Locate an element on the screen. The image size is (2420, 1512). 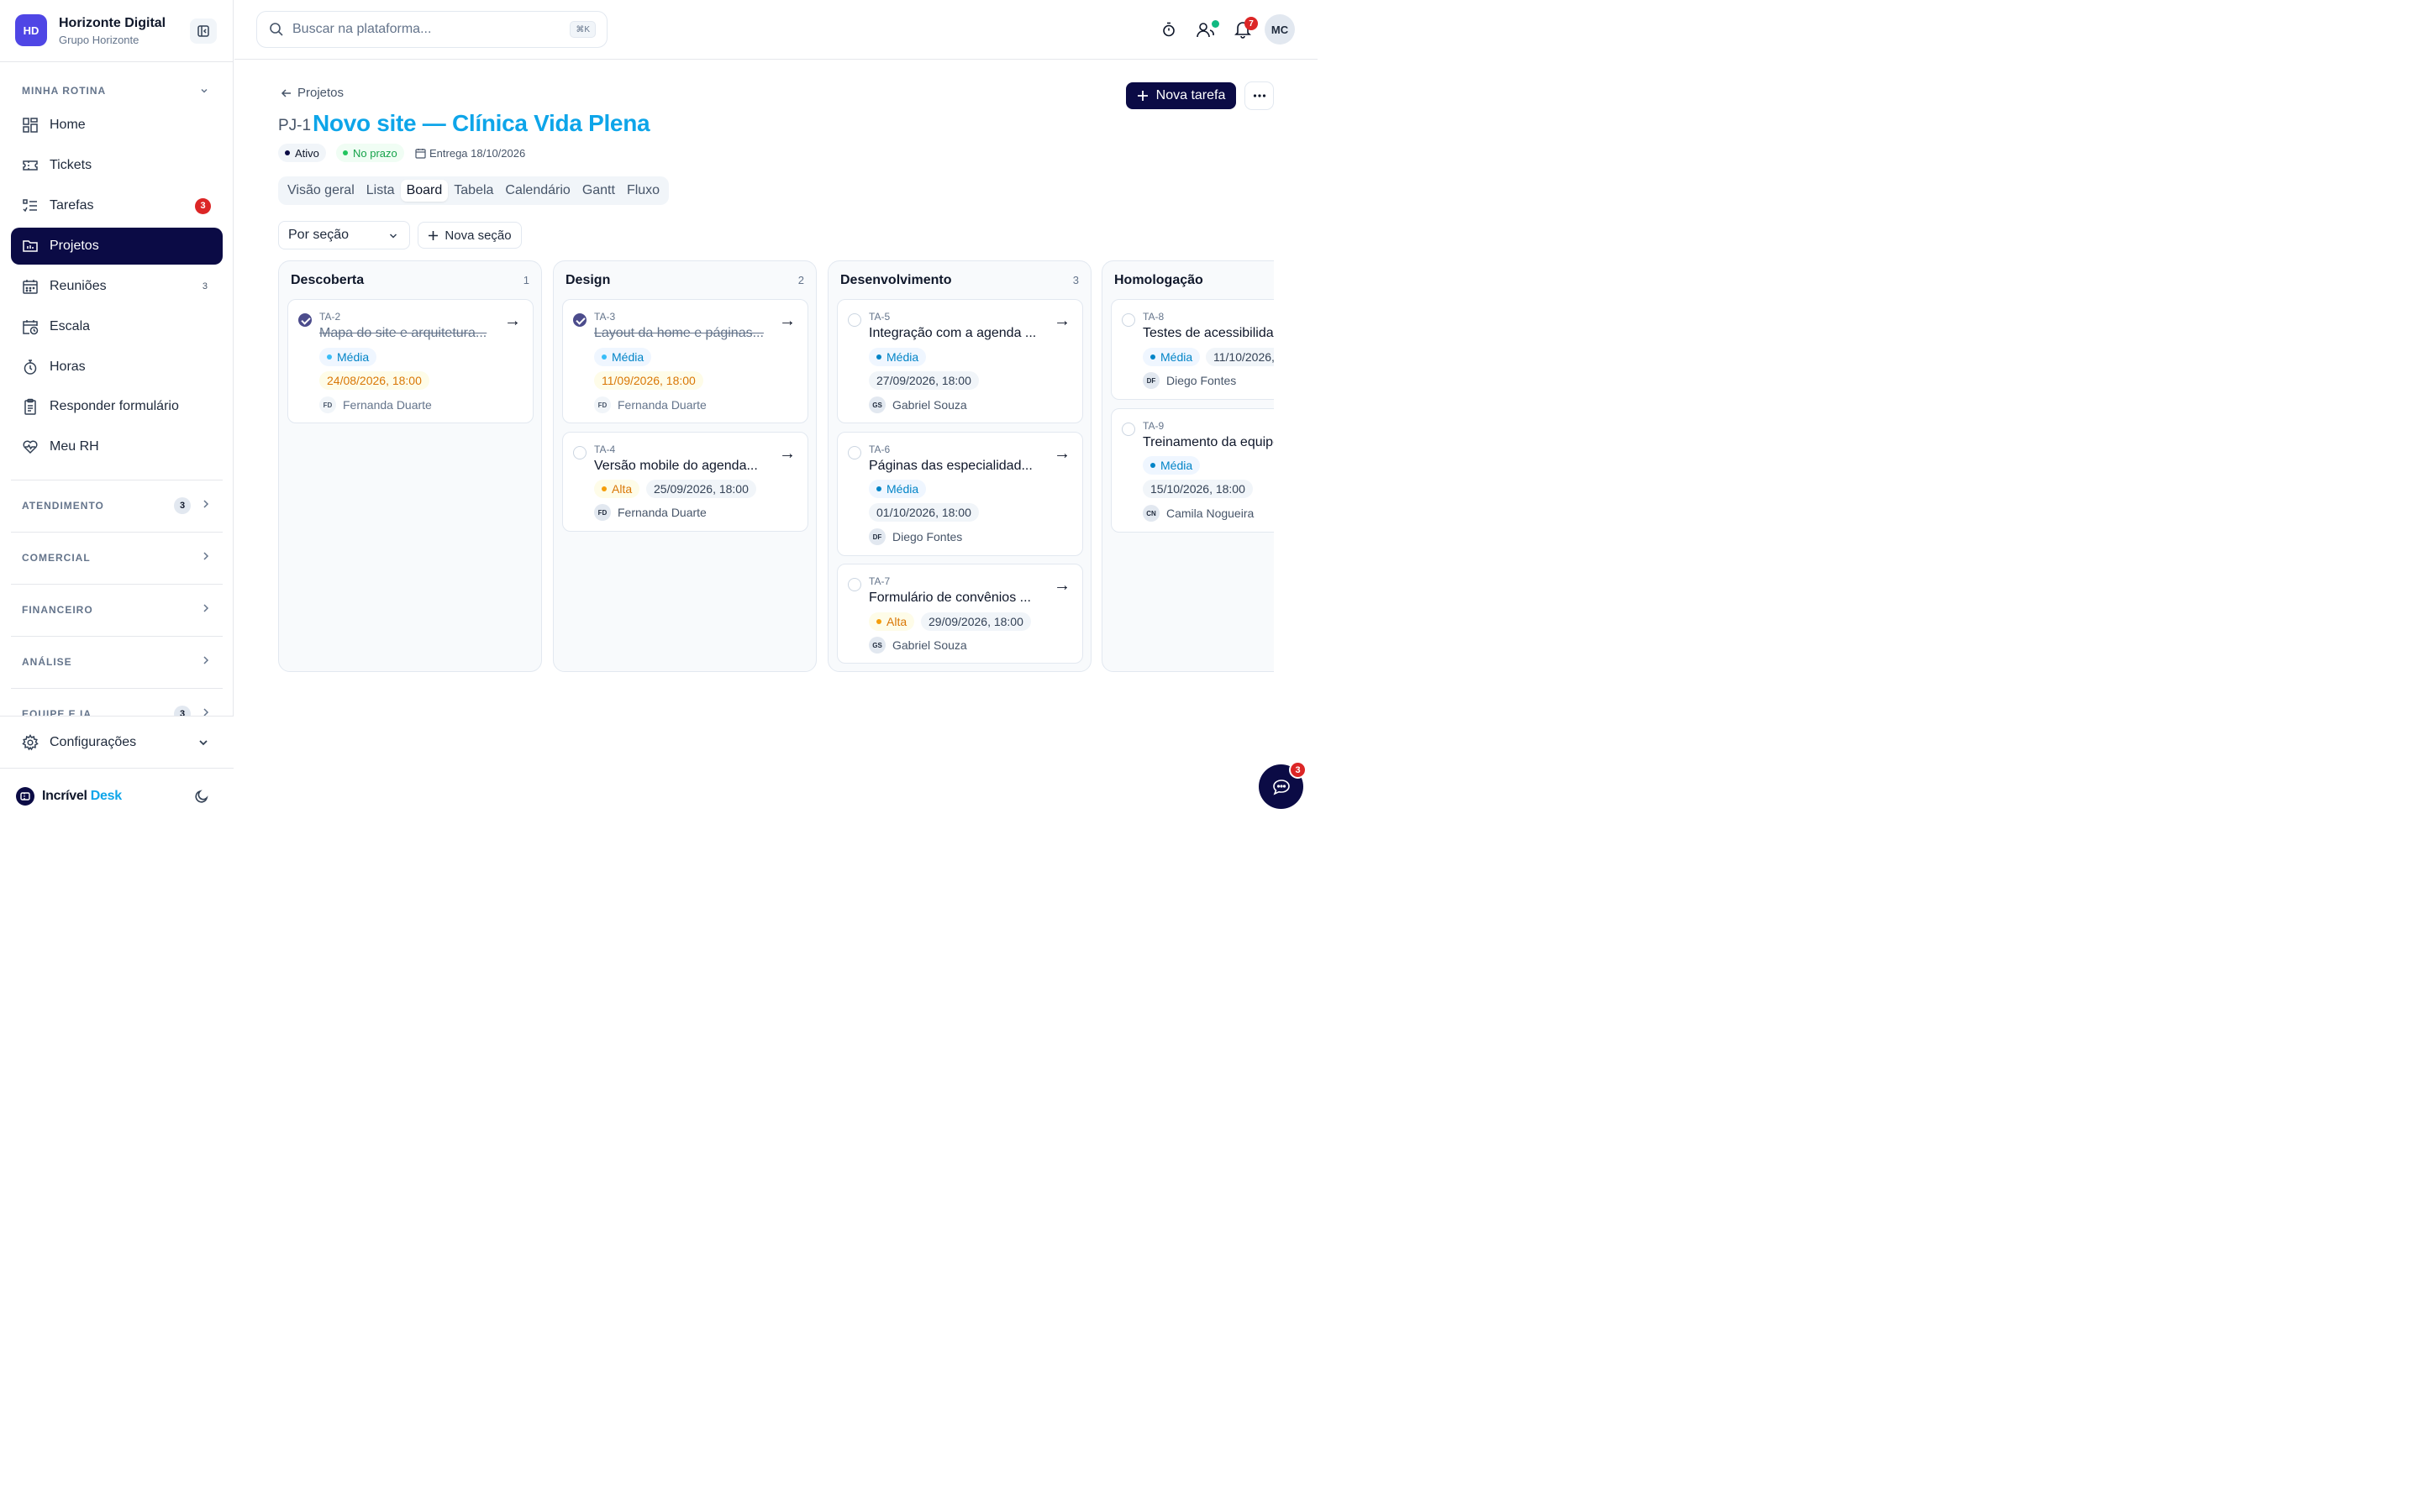
assignee-name: Camila Nogueira is located at coordinates (1210, 513).